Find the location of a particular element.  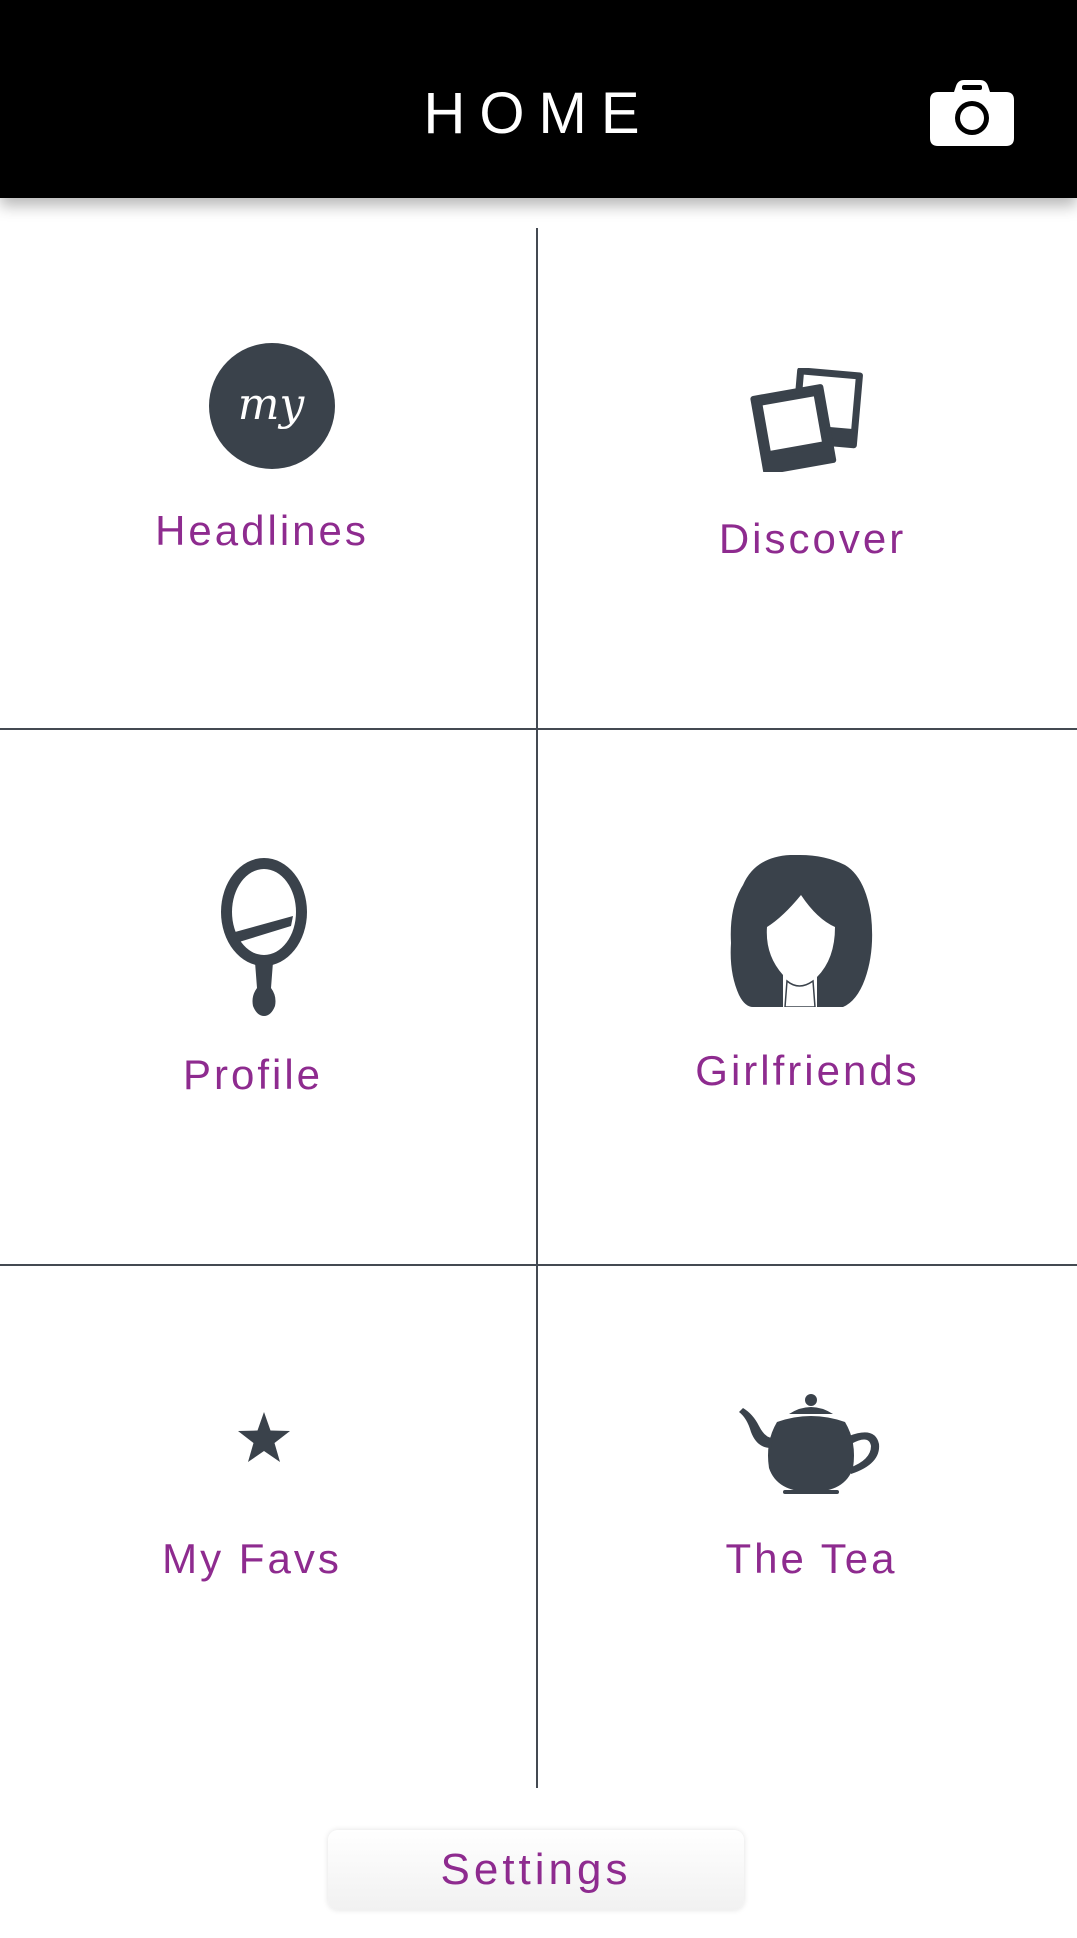

tile-my-favs: My Favs is located at coordinates (268, 1527).